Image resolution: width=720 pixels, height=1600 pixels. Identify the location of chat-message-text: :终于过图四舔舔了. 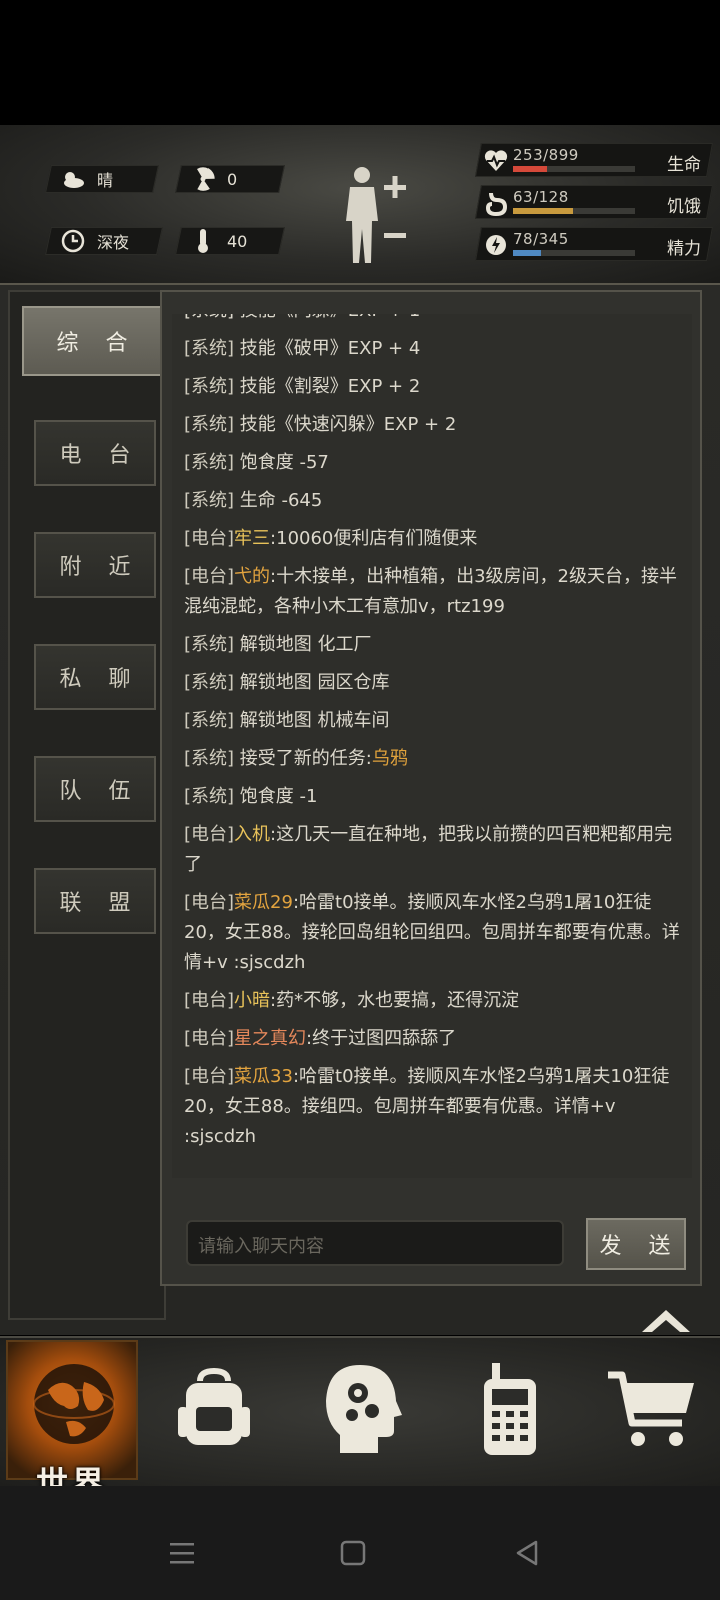
(381, 1038).